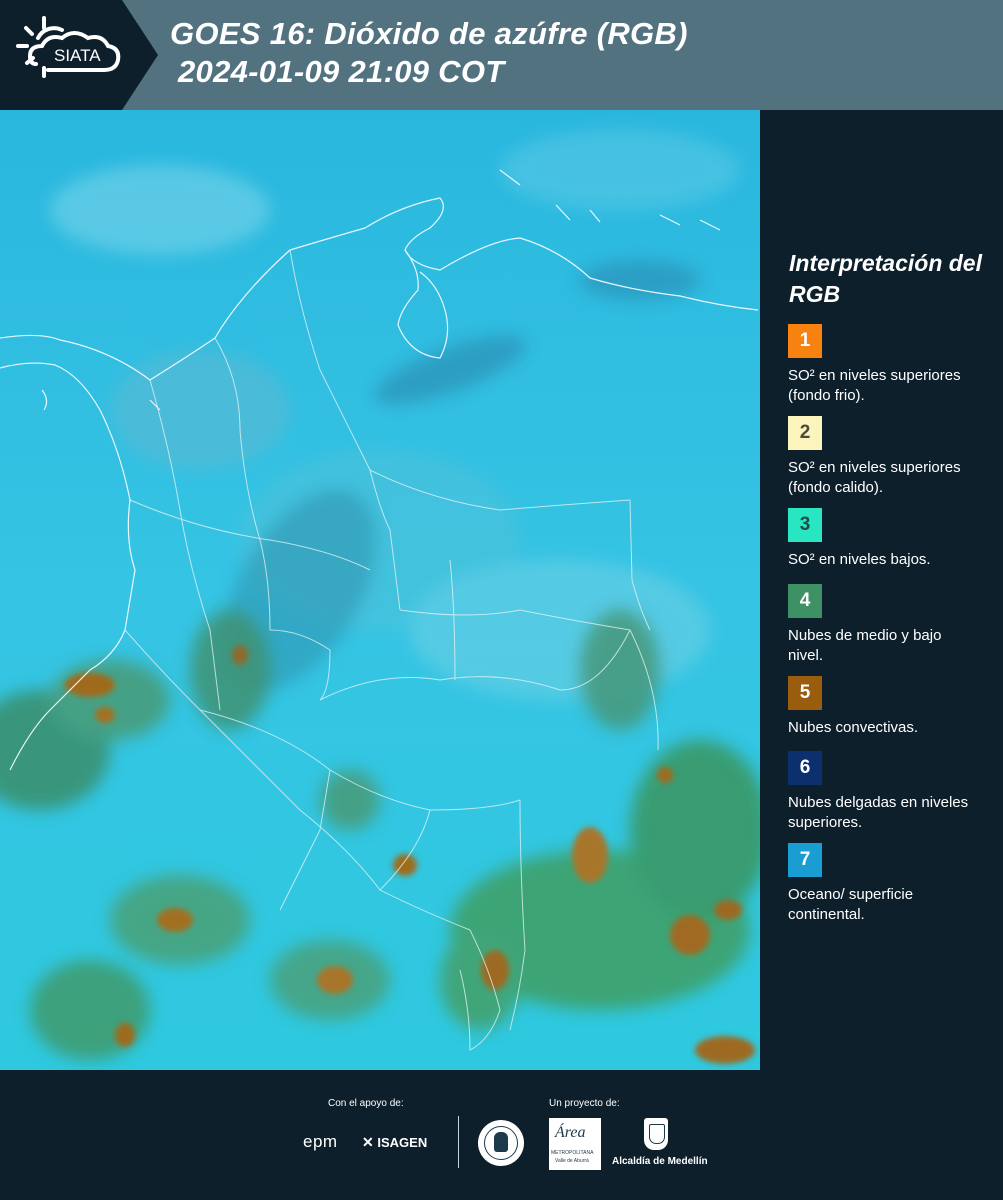 The width and height of the screenshot is (1003, 1200). Describe the element at coordinates (878, 812) in the screenshot. I see `legend-label-6: Nubes delgadas en niveles superiores.` at that location.